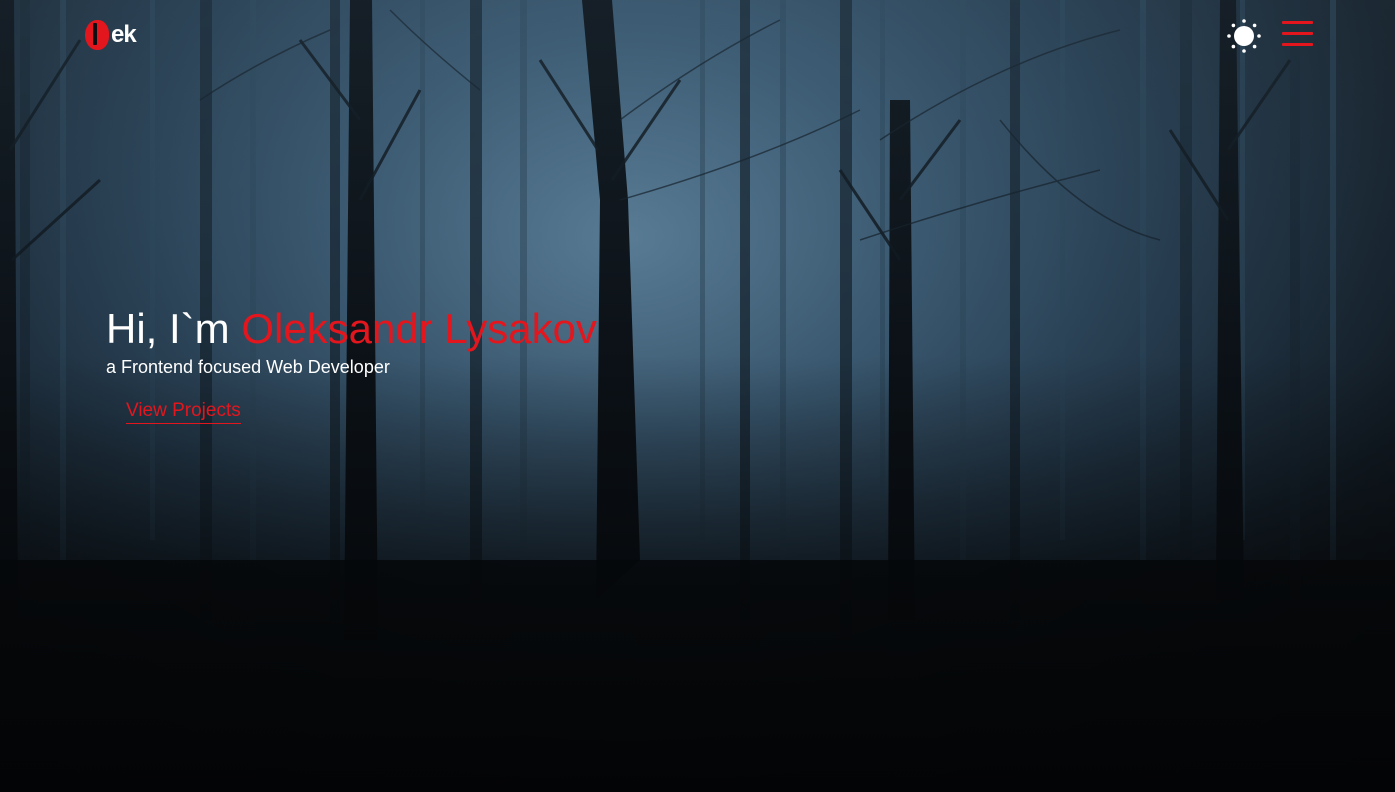  I want to click on sun-icon, so click(1244, 36).